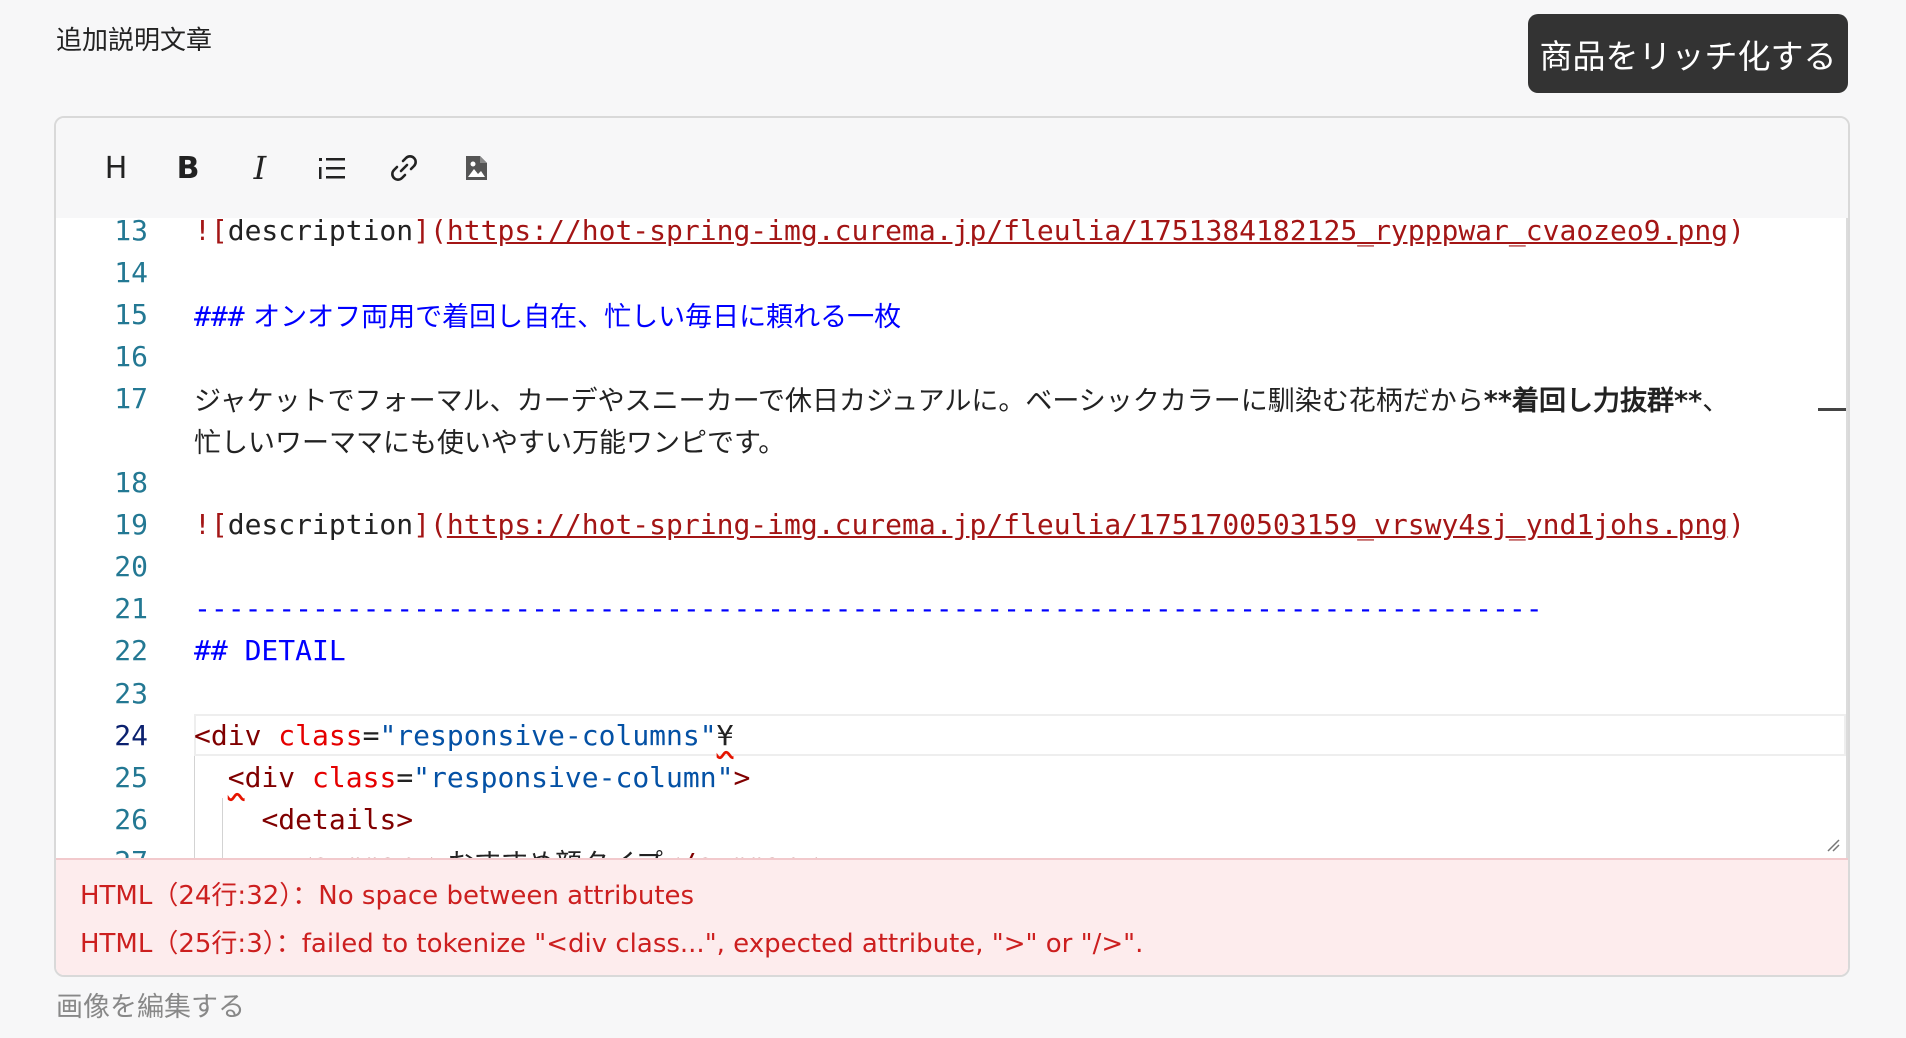 The width and height of the screenshot is (1906, 1038). Describe the element at coordinates (1716, 401) in the screenshot. I see `code-token: 、` at that location.